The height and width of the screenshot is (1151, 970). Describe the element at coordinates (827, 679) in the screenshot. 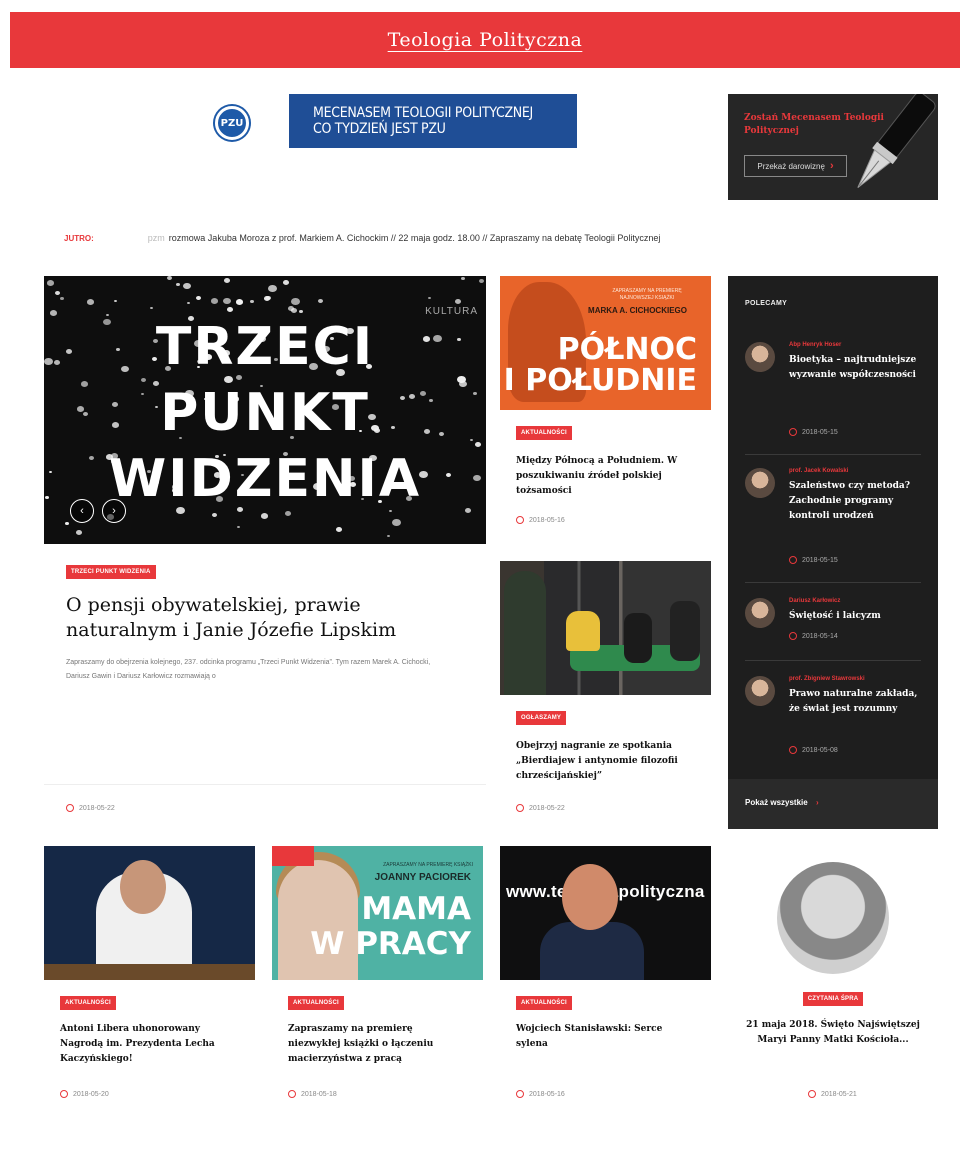

I see `recommended-author: prof. Zbigniew Stawrowski` at that location.